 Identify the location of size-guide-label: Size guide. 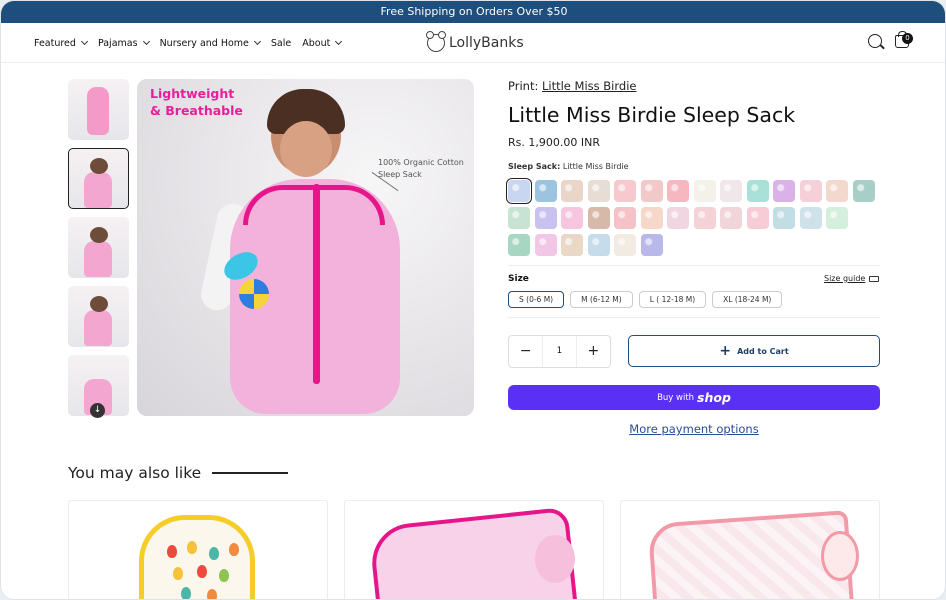
(845, 278).